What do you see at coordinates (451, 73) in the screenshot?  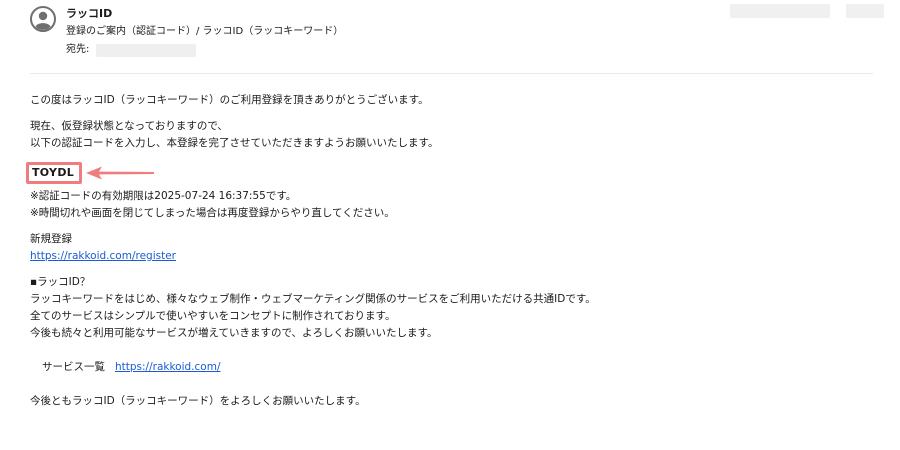 I see `header-divider` at bounding box center [451, 73].